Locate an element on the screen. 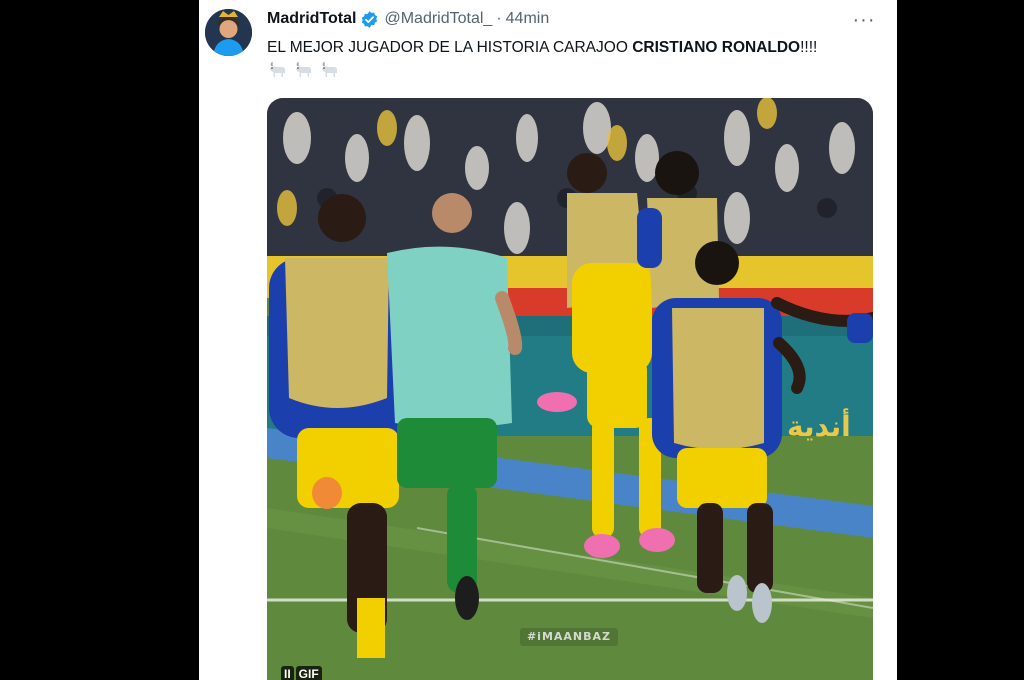  more-options-button: ··· is located at coordinates (864, 20).